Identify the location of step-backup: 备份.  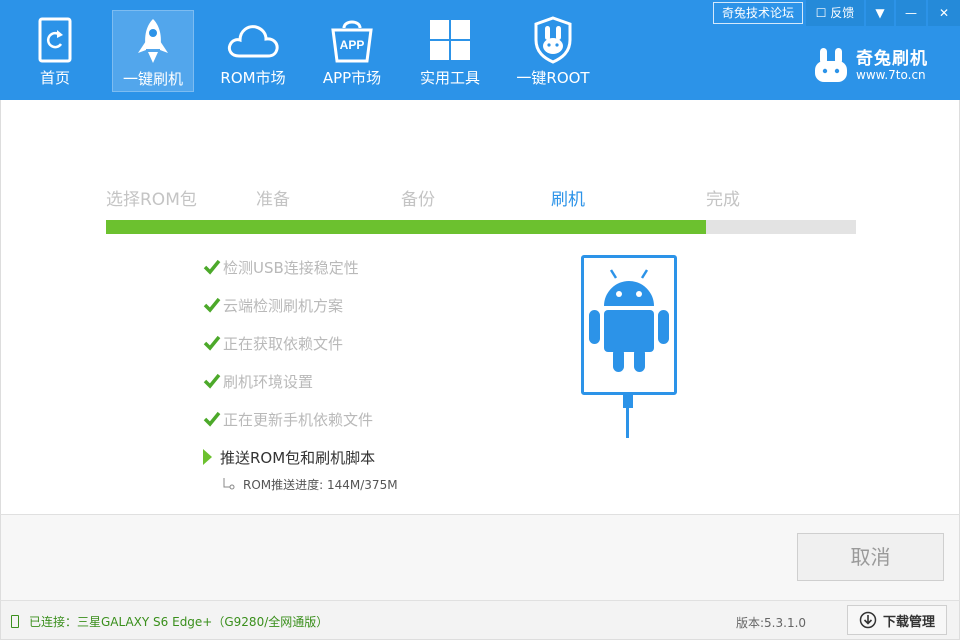
(418, 200).